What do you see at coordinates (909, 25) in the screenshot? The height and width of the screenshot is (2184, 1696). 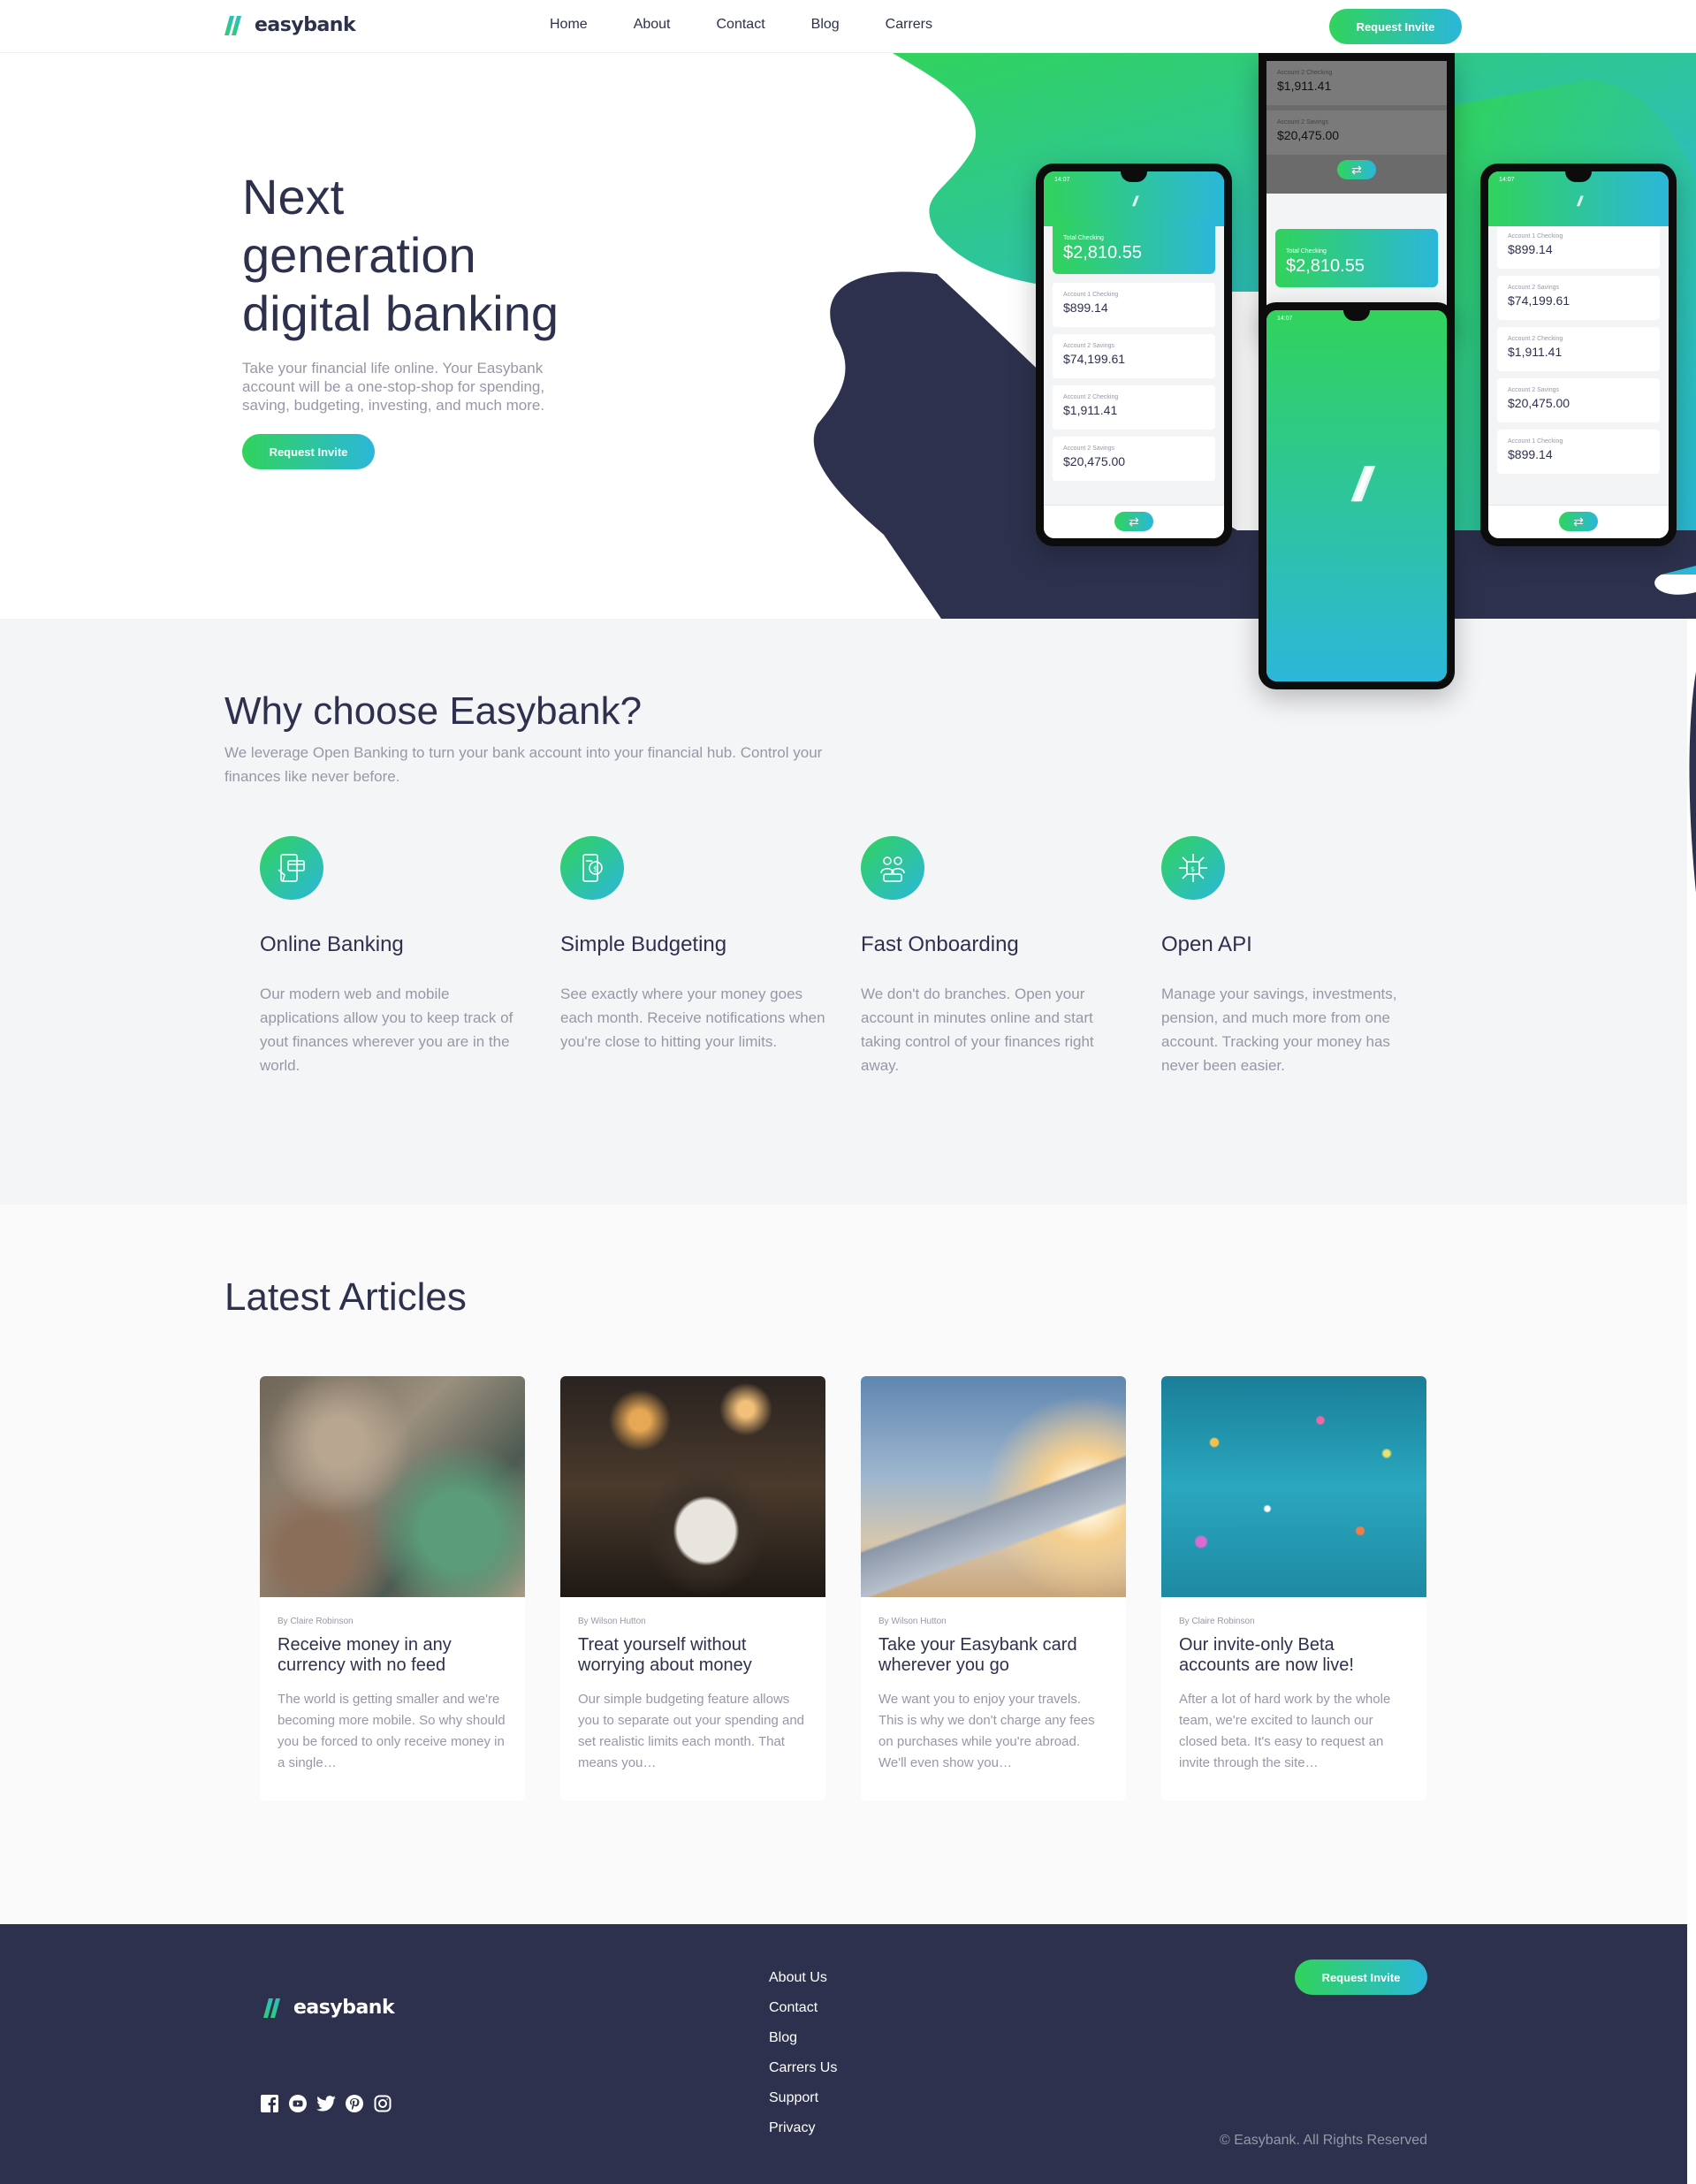 I see `nav-careers: Carrers` at bounding box center [909, 25].